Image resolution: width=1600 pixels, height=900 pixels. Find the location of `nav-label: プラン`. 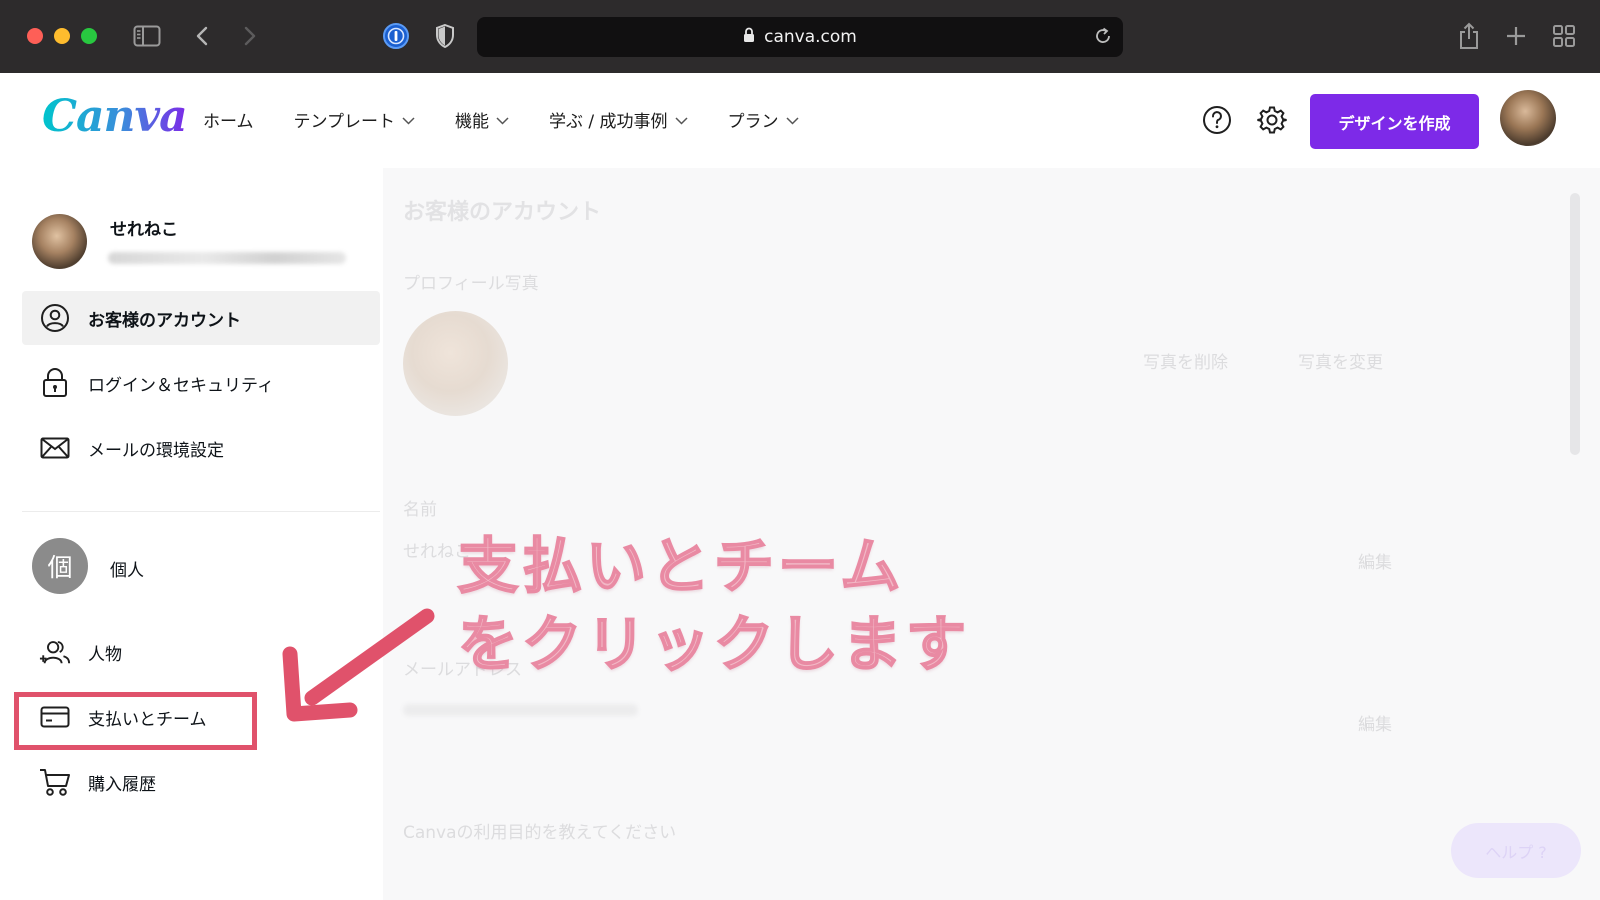

nav-label: プラン is located at coordinates (753, 122).